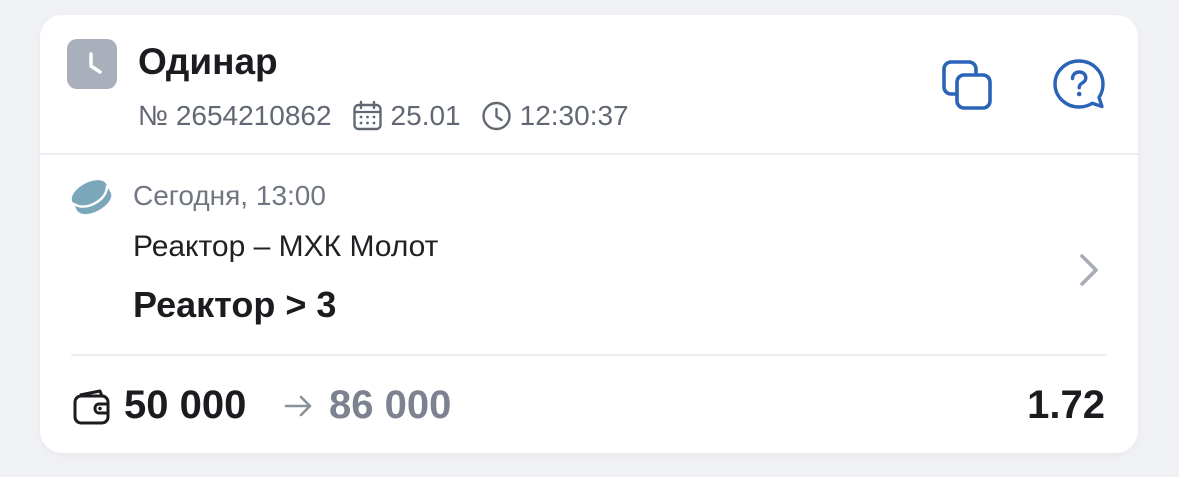 The width and height of the screenshot is (1179, 477). Describe the element at coordinates (589, 355) in the screenshot. I see `footer-divider` at that location.